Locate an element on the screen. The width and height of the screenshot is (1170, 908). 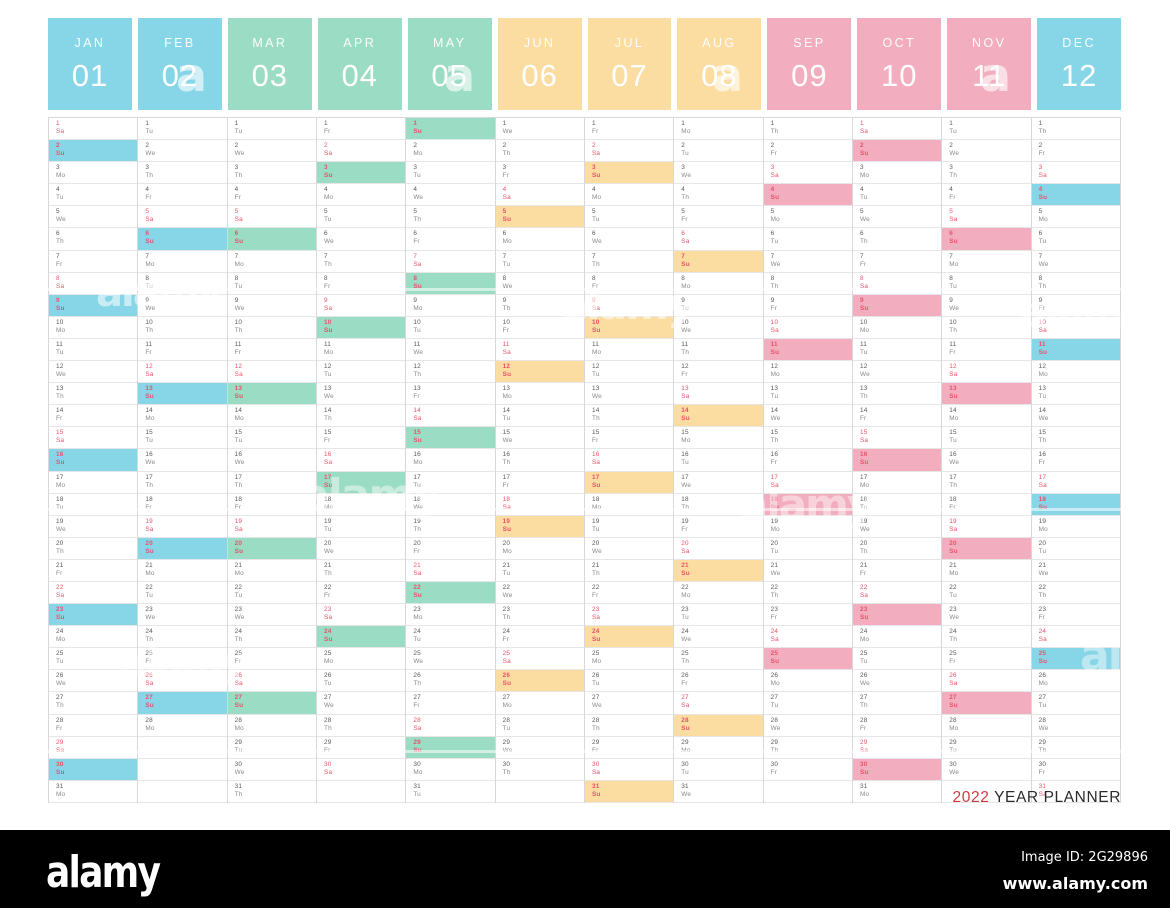
day-cell: 16 Su is located at coordinates (93, 460).